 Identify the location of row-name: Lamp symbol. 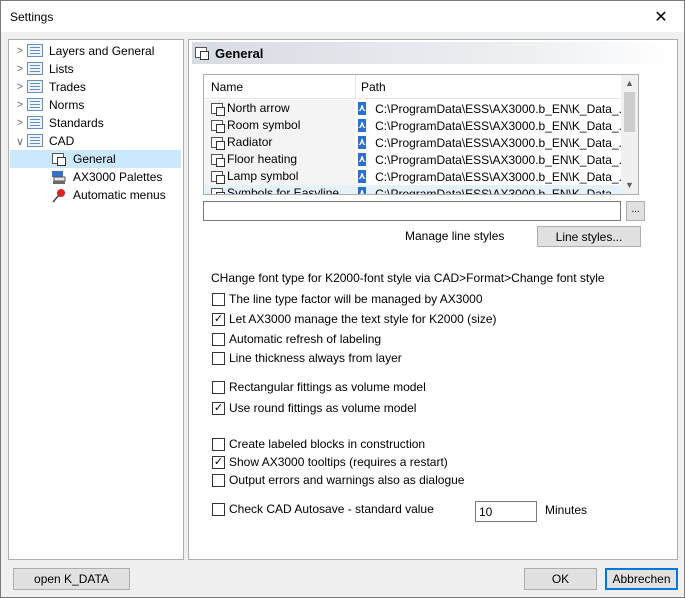
(263, 176).